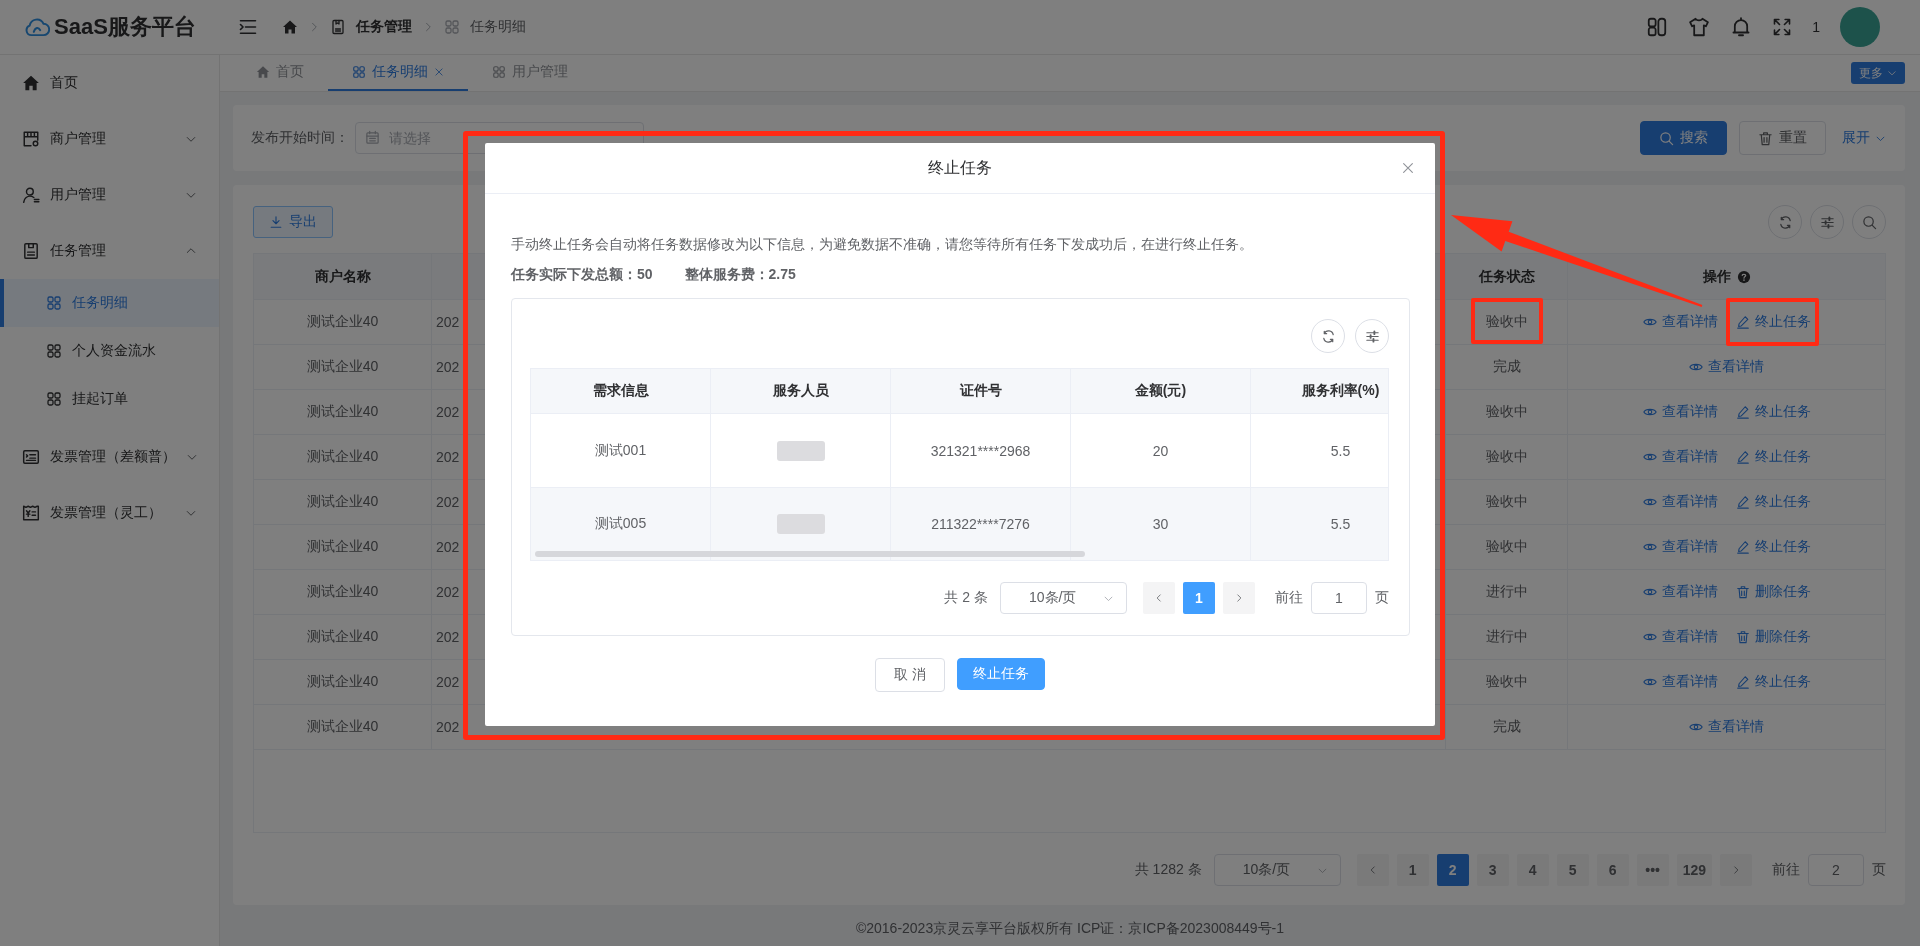  Describe the element at coordinates (109, 139) in the screenshot. I see `sidebar-item: 商户管理` at that location.